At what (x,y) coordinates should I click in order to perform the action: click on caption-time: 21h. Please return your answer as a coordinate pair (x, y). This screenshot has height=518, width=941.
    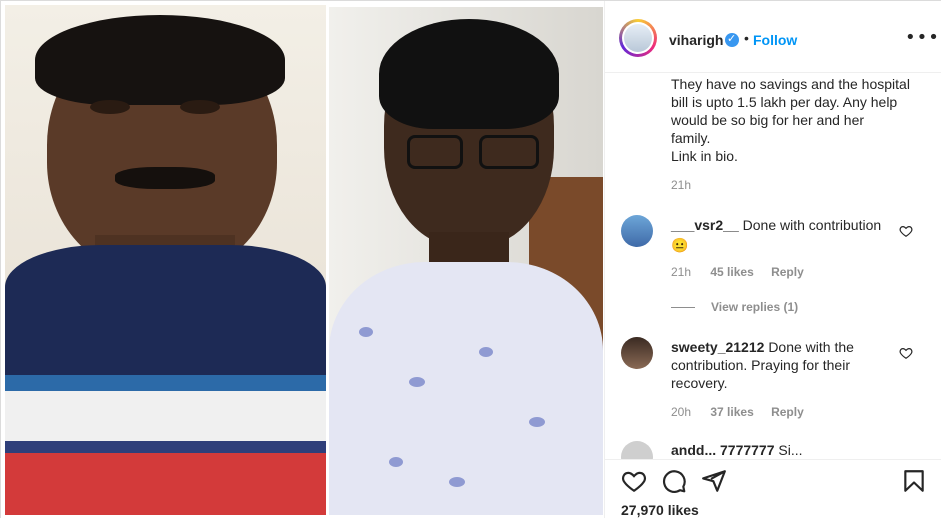
    Looking at the image, I should click on (681, 185).